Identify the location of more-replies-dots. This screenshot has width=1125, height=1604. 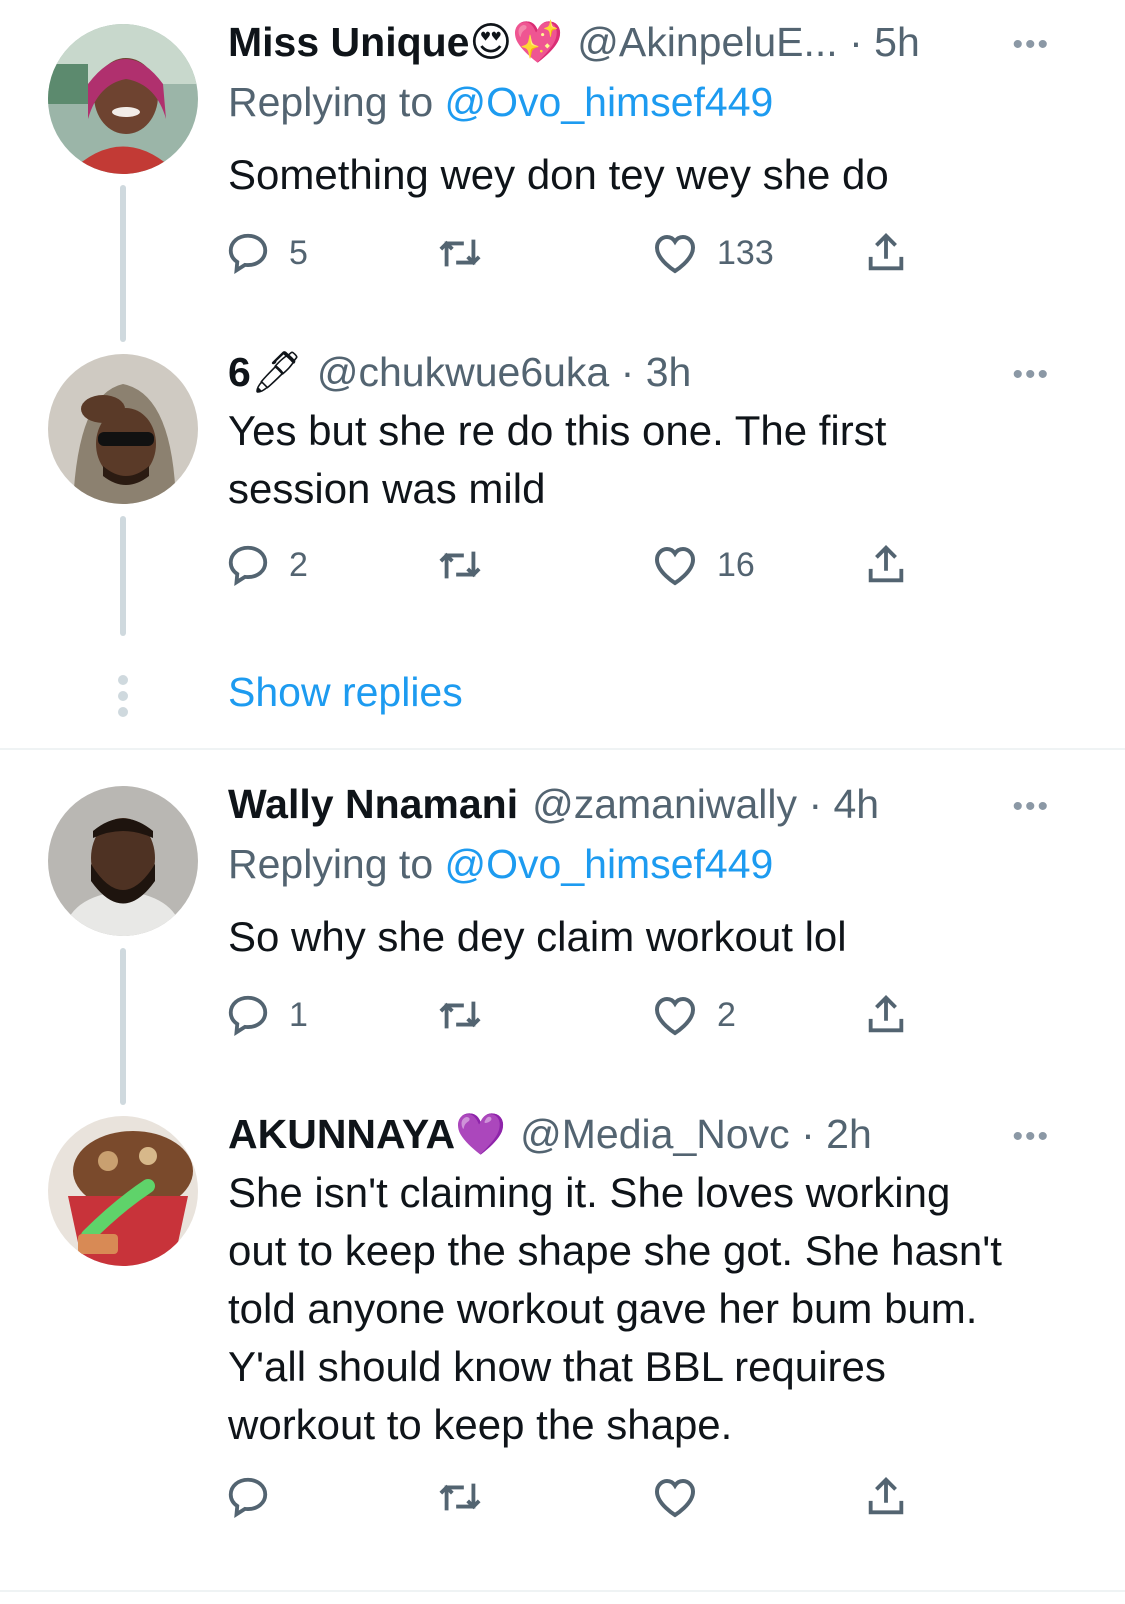
(123, 699).